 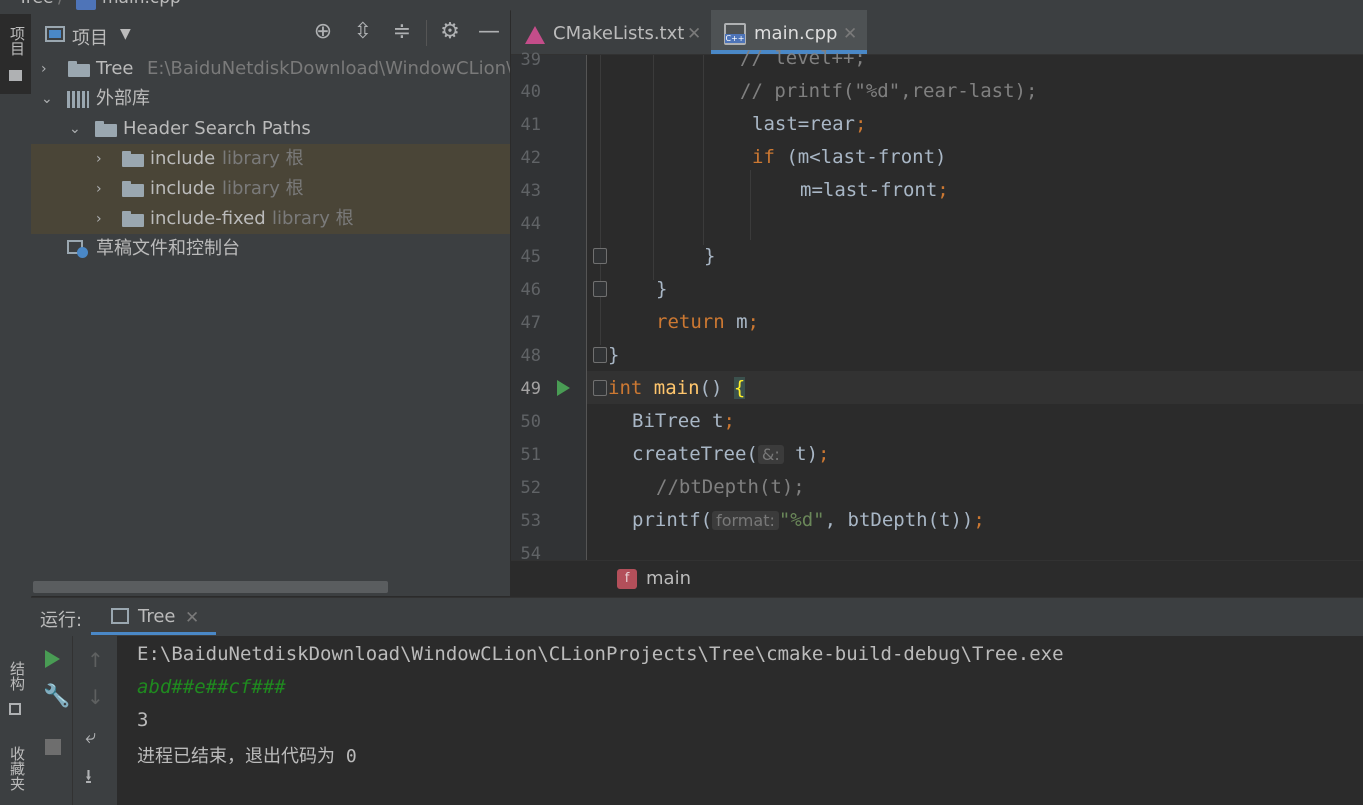 I want to click on code-line: return m;, so click(x=707, y=322).